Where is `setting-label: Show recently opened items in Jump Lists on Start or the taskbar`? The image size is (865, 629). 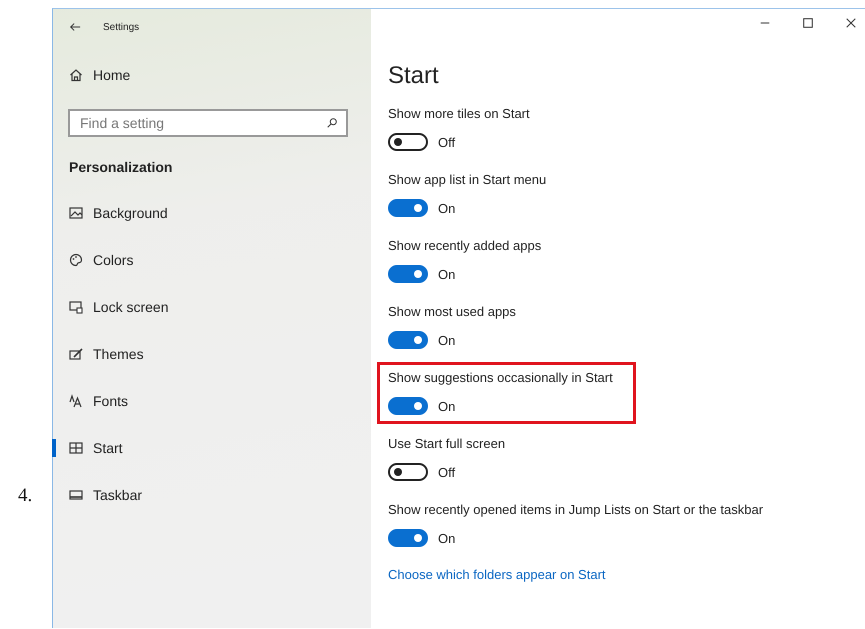
setting-label: Show recently opened items in Jump Lists on Start or the taskbar is located at coordinates (576, 510).